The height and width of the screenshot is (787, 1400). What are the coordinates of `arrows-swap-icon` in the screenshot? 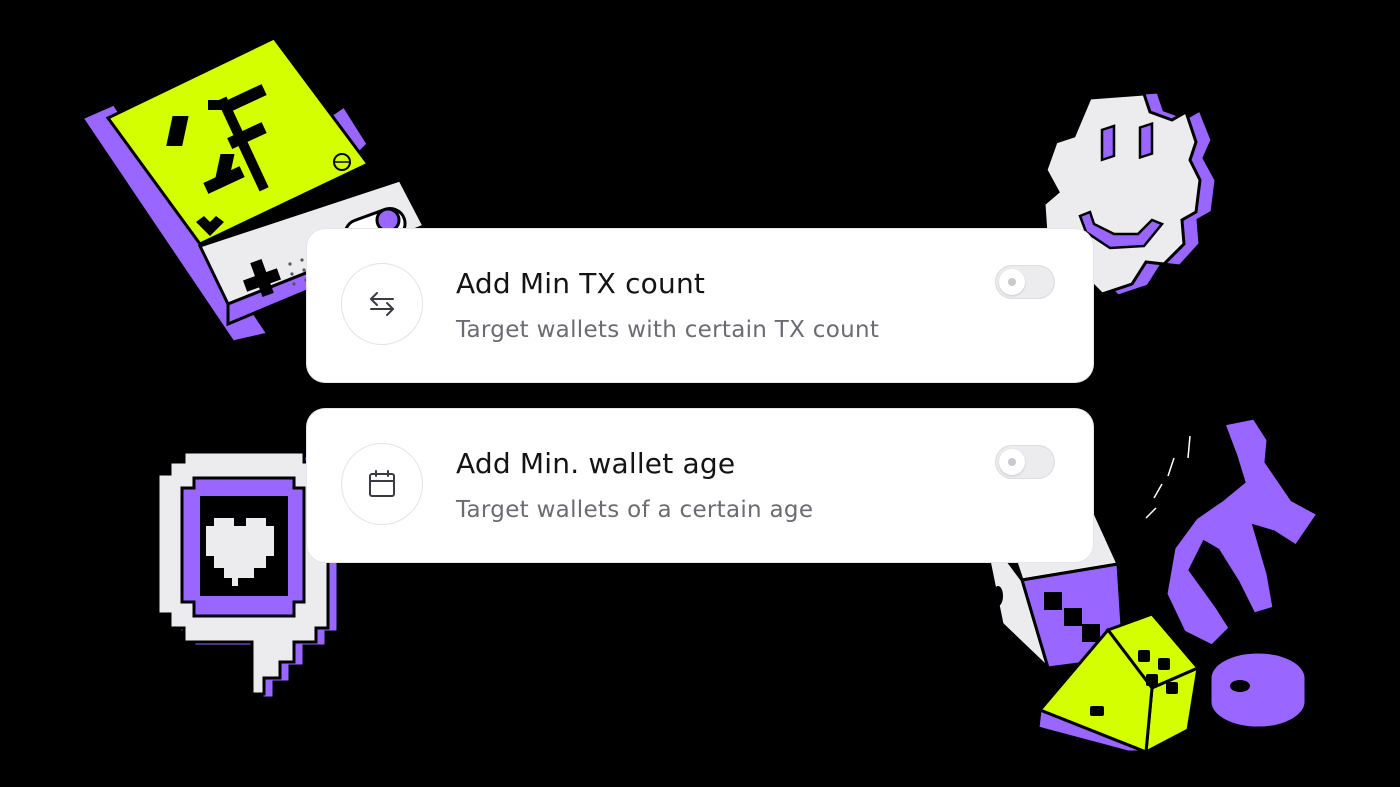 It's located at (382, 304).